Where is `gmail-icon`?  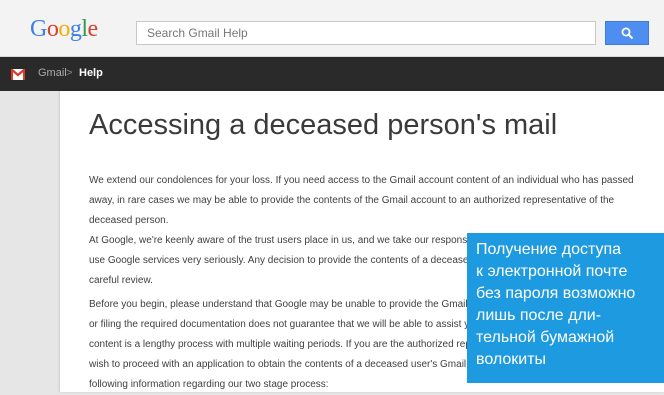
gmail-icon is located at coordinates (18, 74).